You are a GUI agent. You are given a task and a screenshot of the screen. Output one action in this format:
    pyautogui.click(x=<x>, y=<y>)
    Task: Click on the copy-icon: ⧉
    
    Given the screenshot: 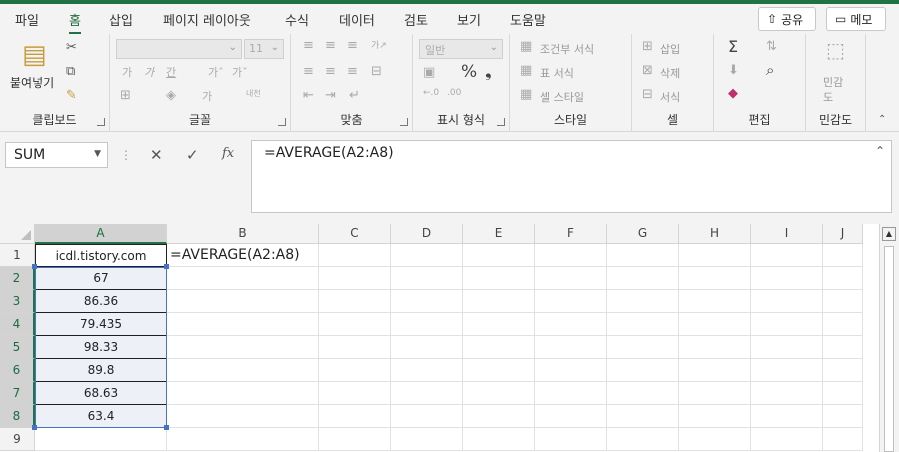 What is the action you would take?
    pyautogui.click(x=70, y=71)
    